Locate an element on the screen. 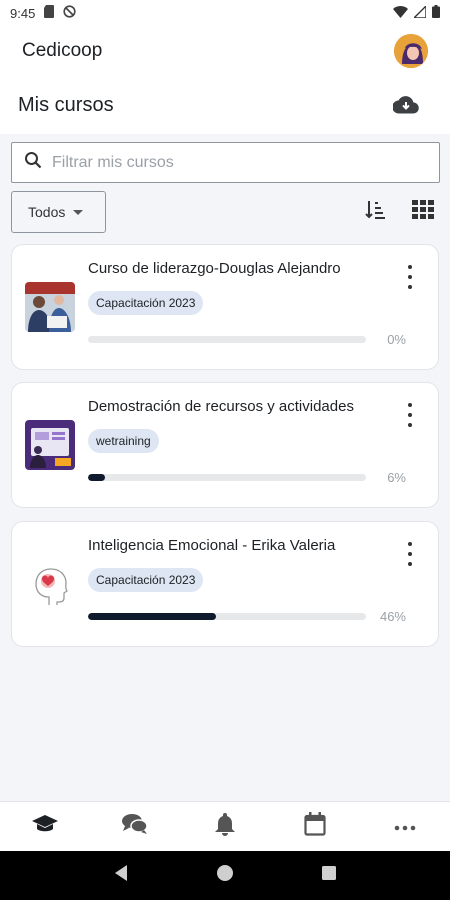 The image size is (450, 900). page-header: Mis cursos is located at coordinates (225, 105).